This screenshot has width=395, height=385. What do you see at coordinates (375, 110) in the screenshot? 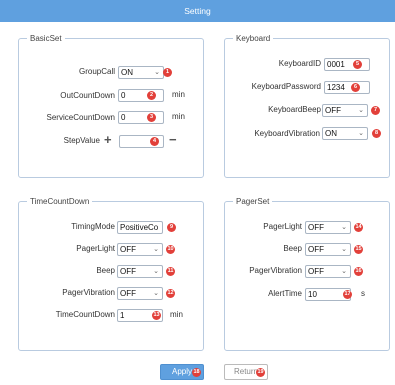
I see `badge-7: 7` at bounding box center [375, 110].